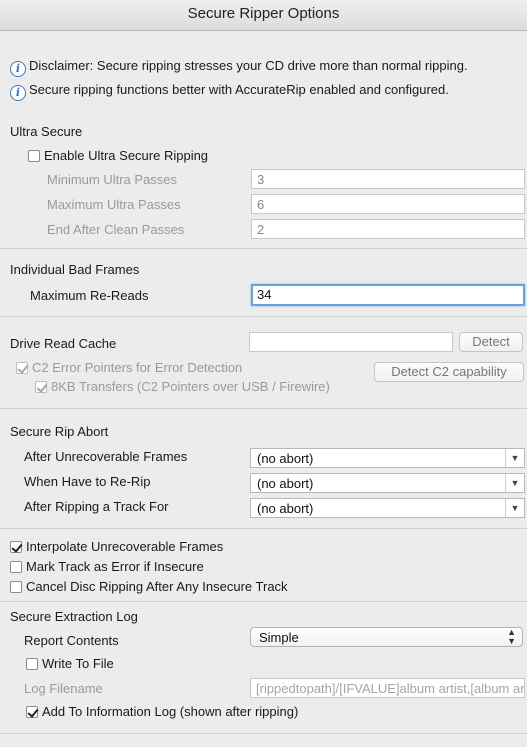  What do you see at coordinates (279, 637) in the screenshot?
I see `report-contents-value: Simple` at bounding box center [279, 637].